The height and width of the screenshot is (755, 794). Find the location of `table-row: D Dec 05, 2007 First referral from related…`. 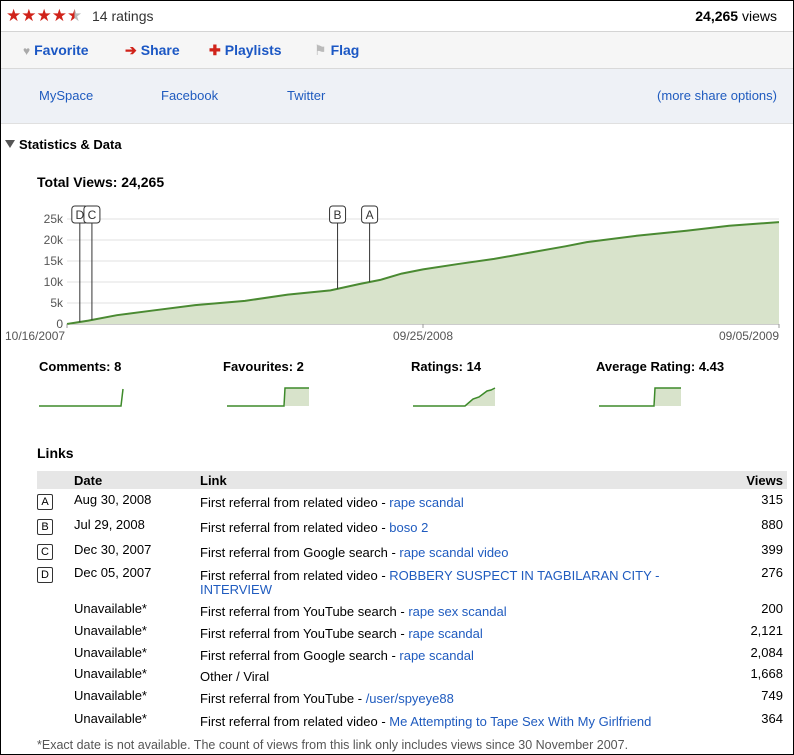

table-row: D Dec 05, 2007 First referral from related… is located at coordinates (412, 581).